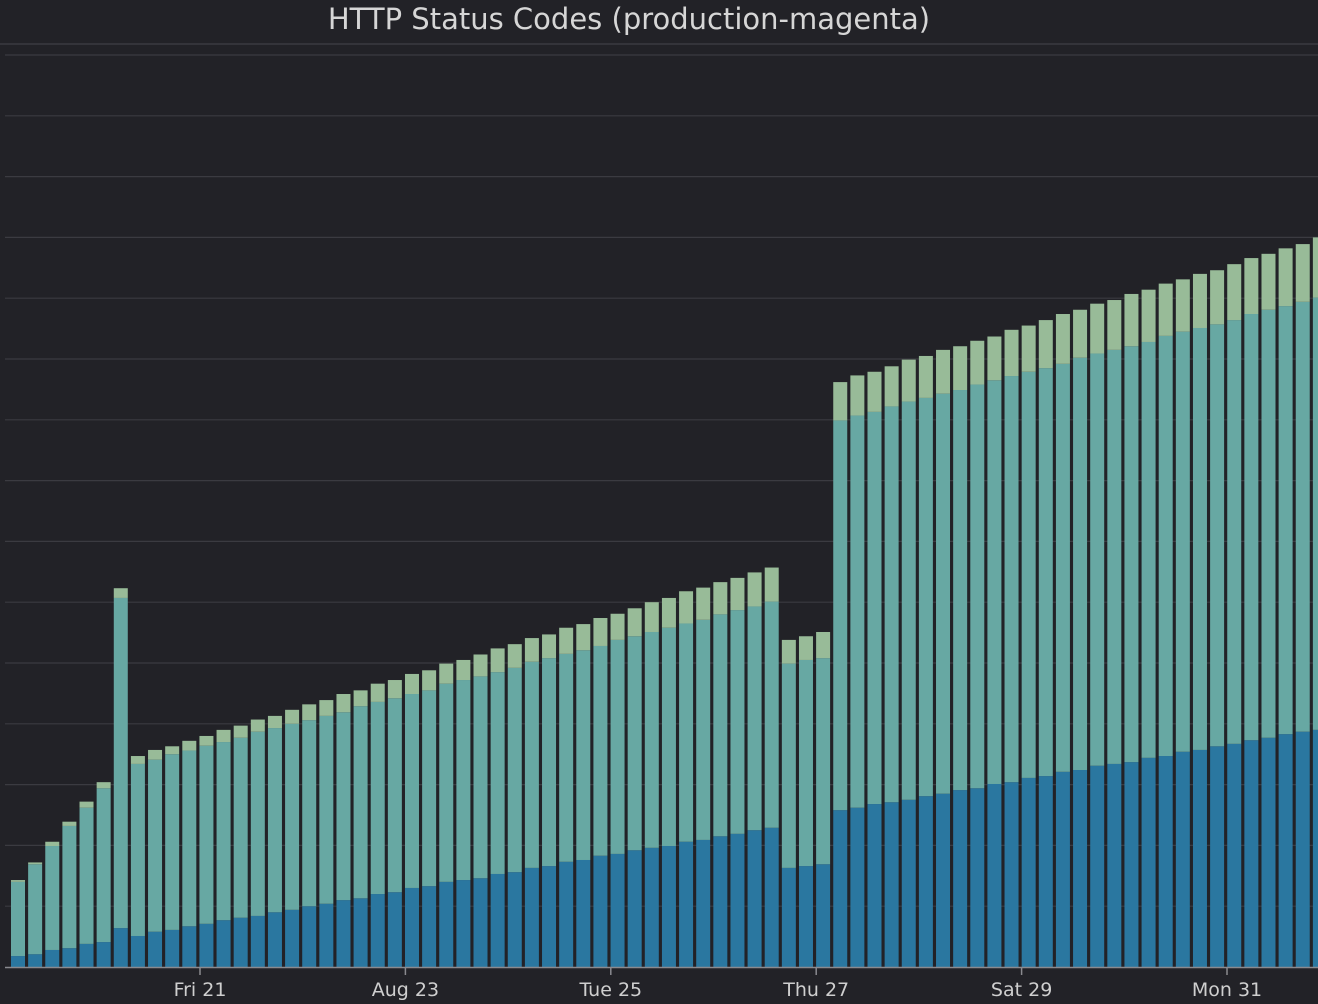 This screenshot has width=1318, height=1004. Describe the element at coordinates (405, 990) in the screenshot. I see `x-tick-label: Aug 23` at that location.